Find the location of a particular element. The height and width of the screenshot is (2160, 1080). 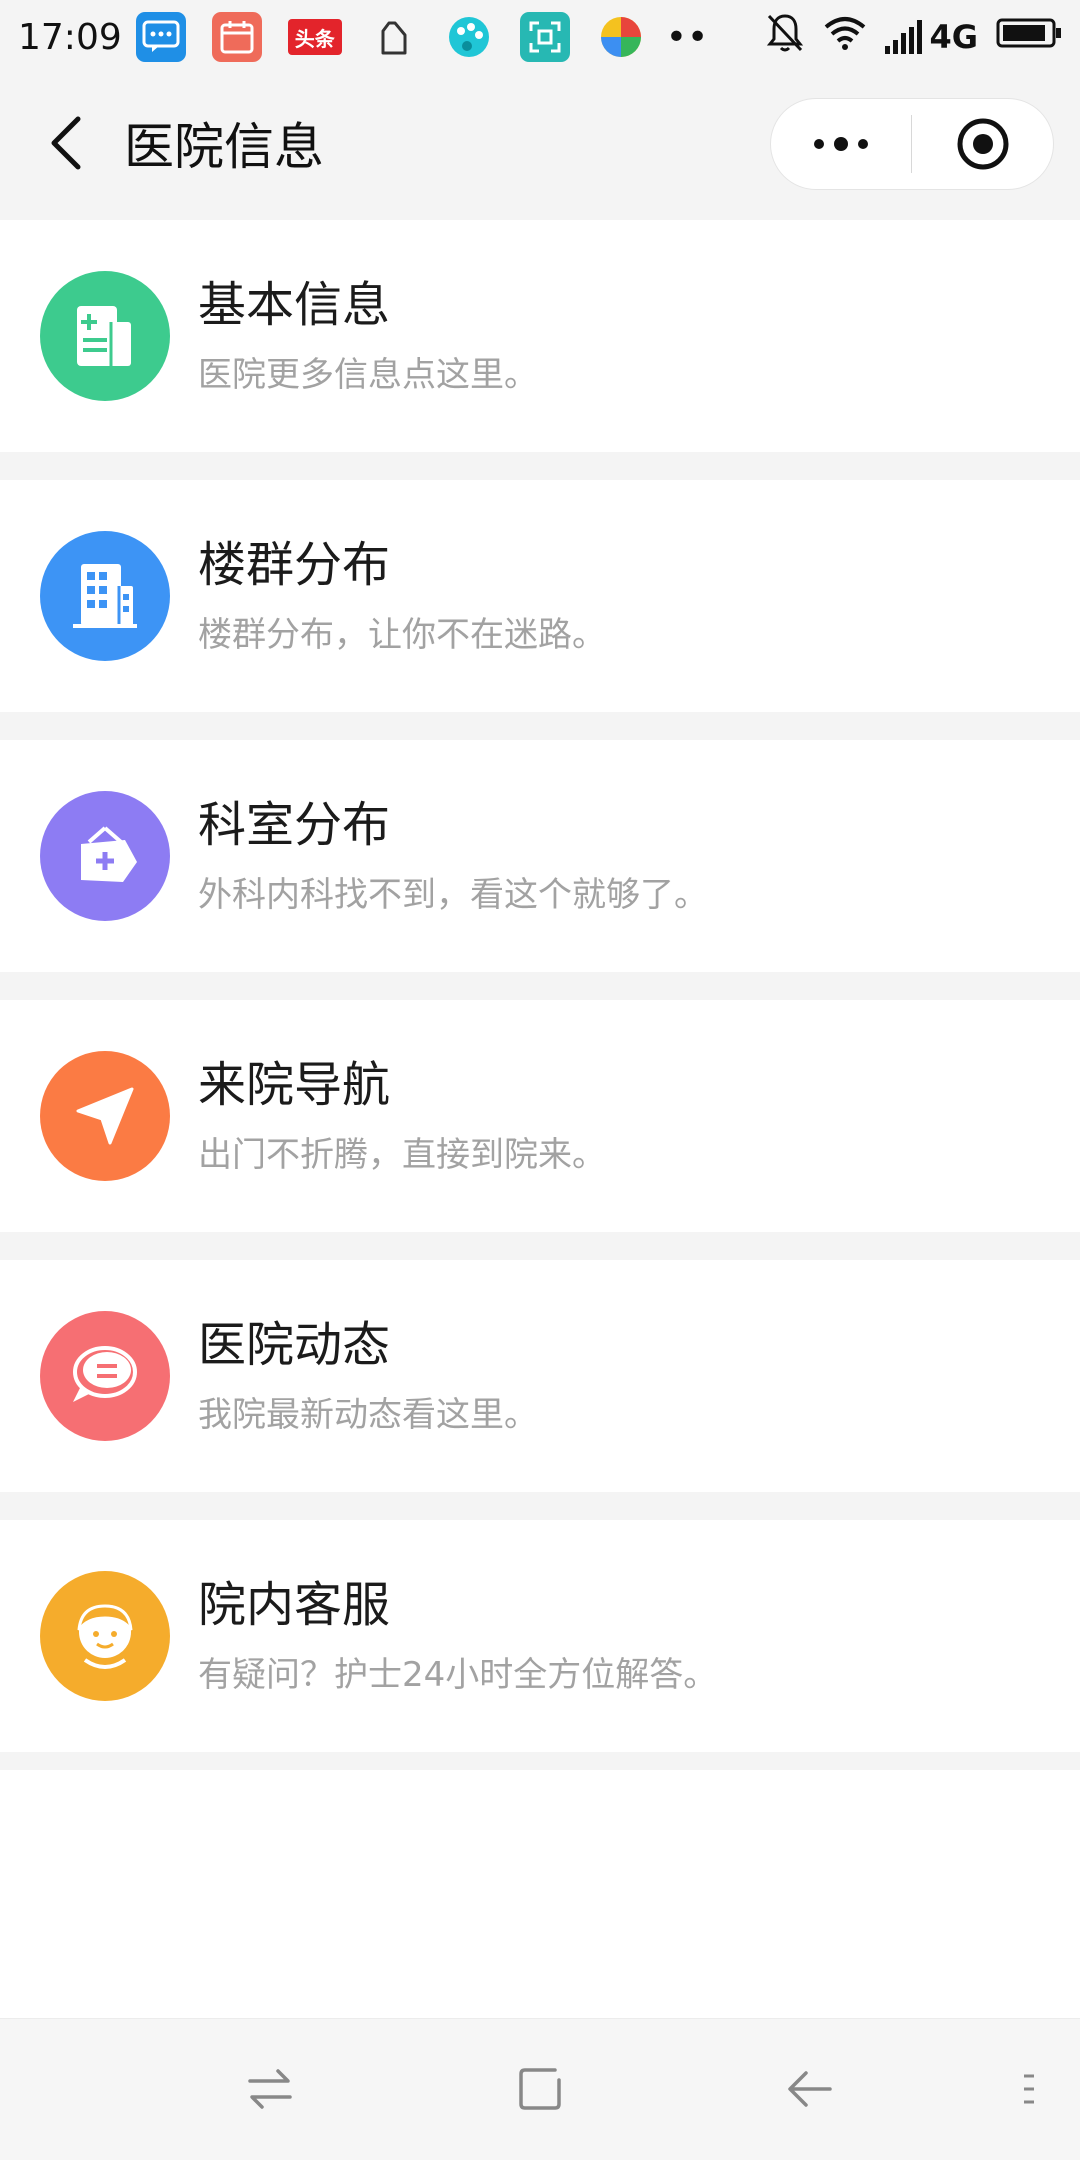

square-home-icon is located at coordinates (540, 2089).